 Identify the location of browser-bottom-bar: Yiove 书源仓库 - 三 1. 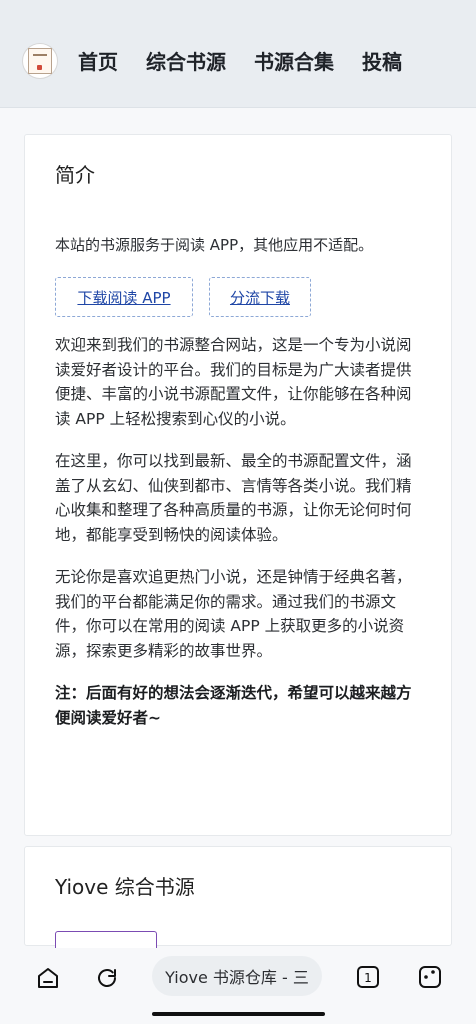
(238, 986).